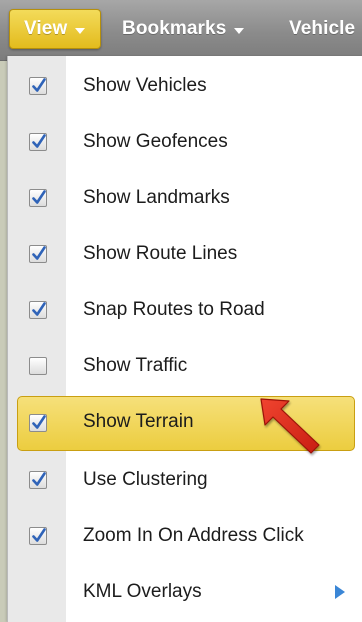 This screenshot has height=622, width=362. I want to click on menu-item-zoom-in-on-address-click: Zoom In On Address Click, so click(185, 536).